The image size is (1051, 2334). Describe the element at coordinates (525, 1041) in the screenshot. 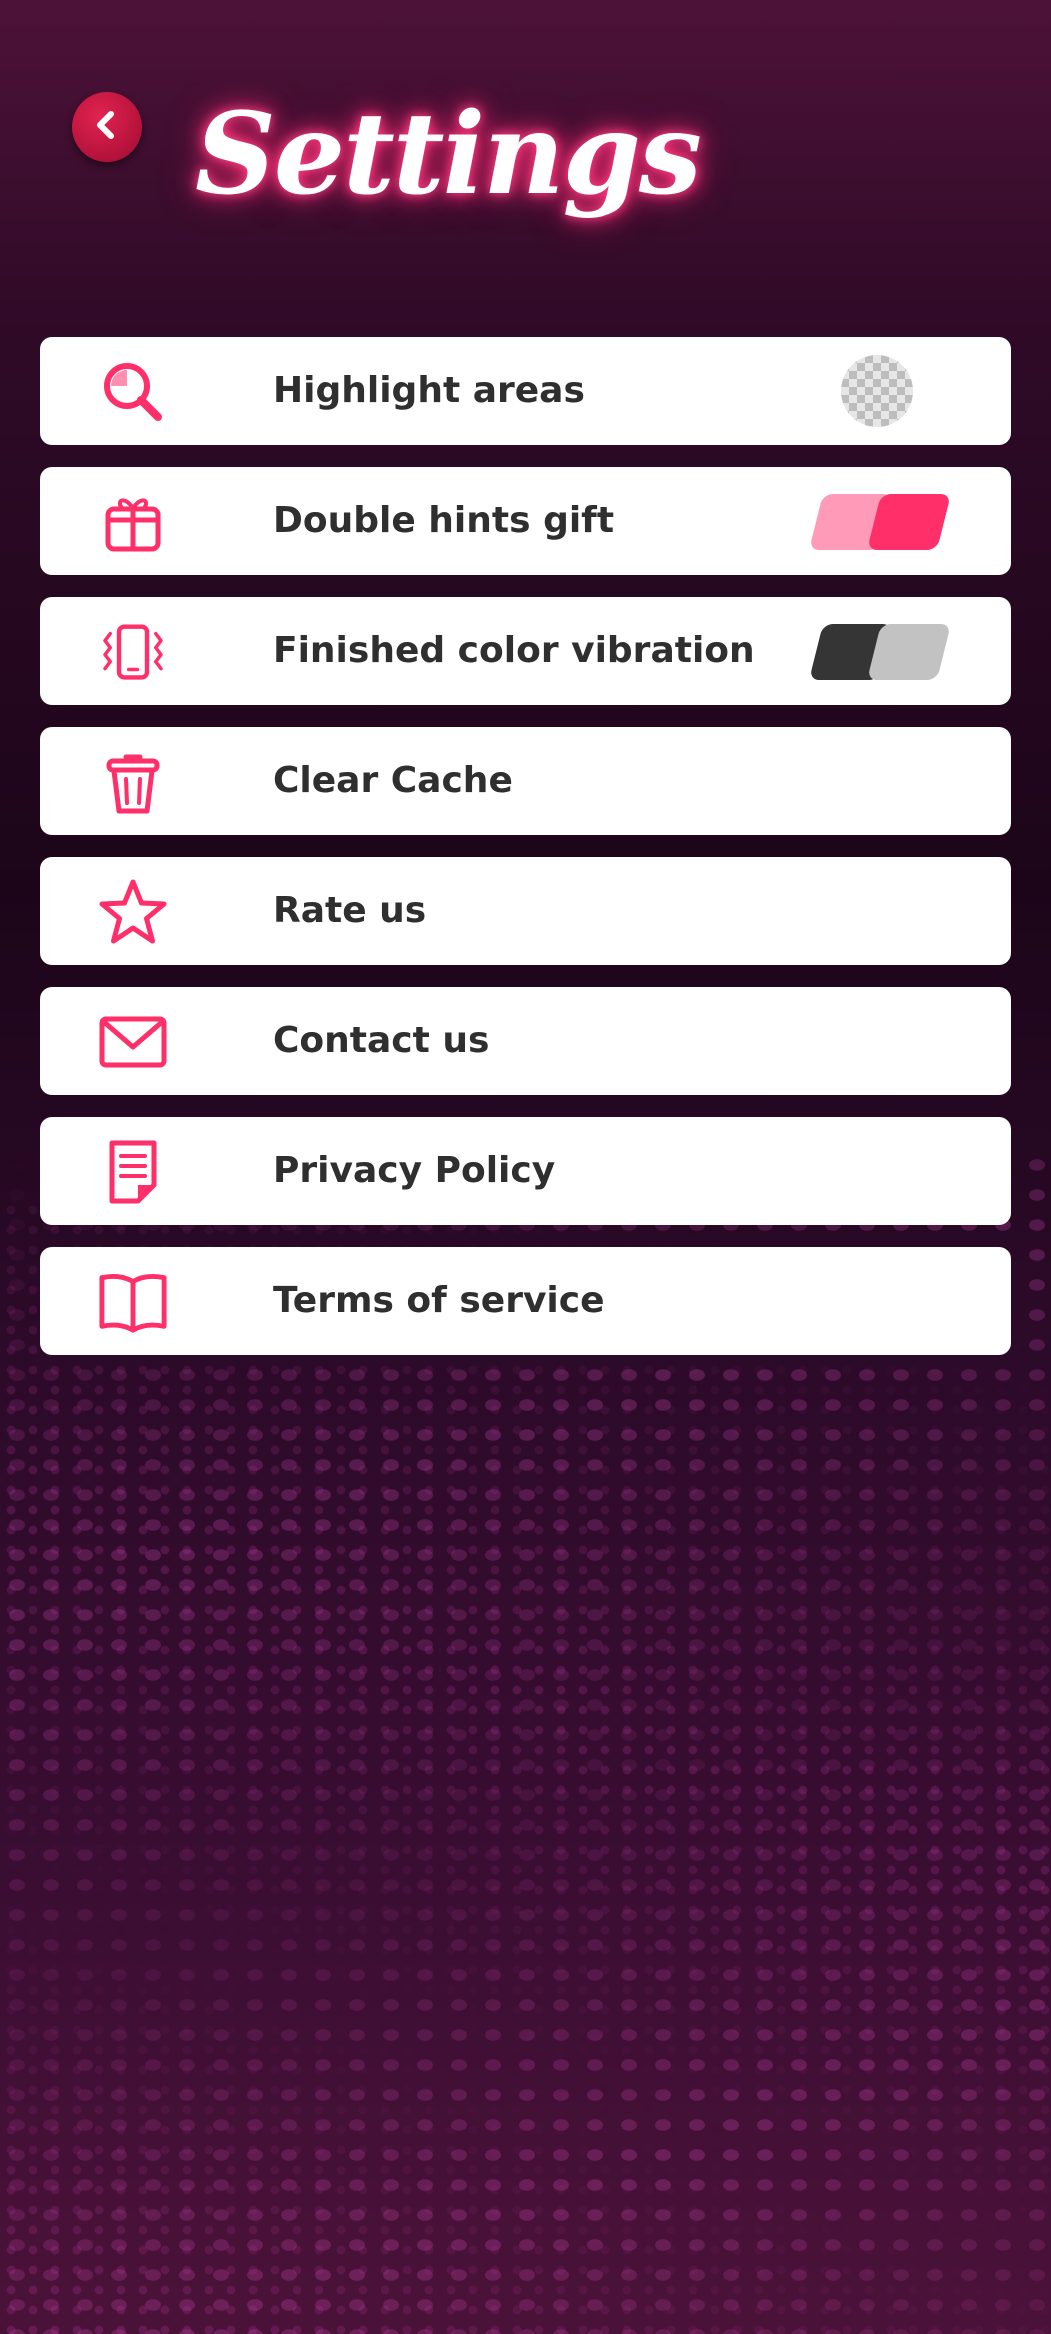

I see `setting-row-contact: Contact us` at that location.